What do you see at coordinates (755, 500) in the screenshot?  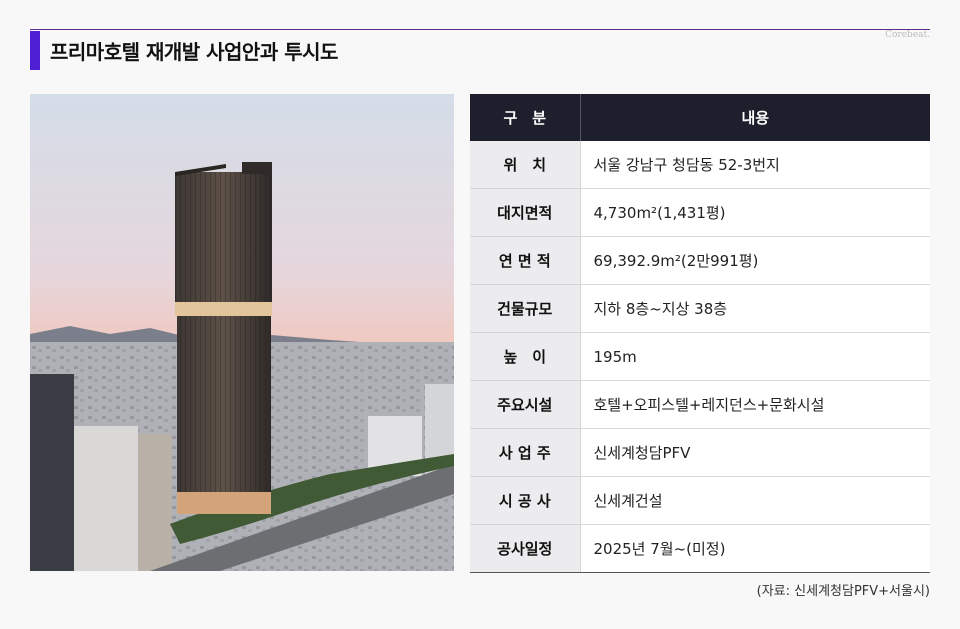 I see `row-value: 신세계건설` at bounding box center [755, 500].